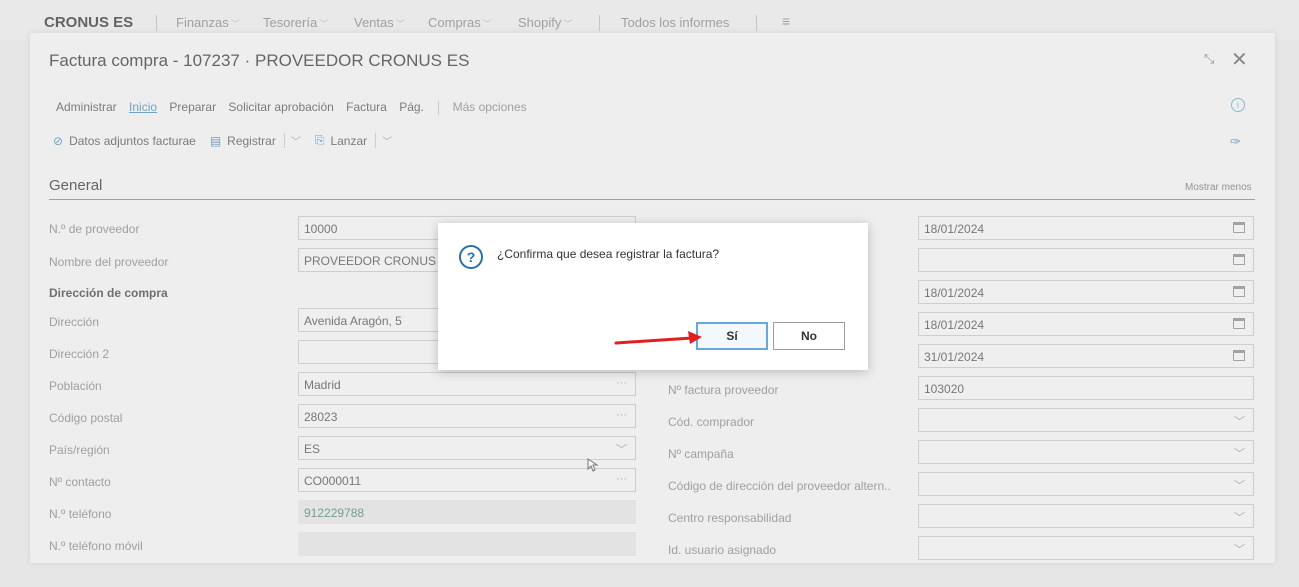 The image size is (1299, 587). I want to click on no-button: No, so click(809, 336).